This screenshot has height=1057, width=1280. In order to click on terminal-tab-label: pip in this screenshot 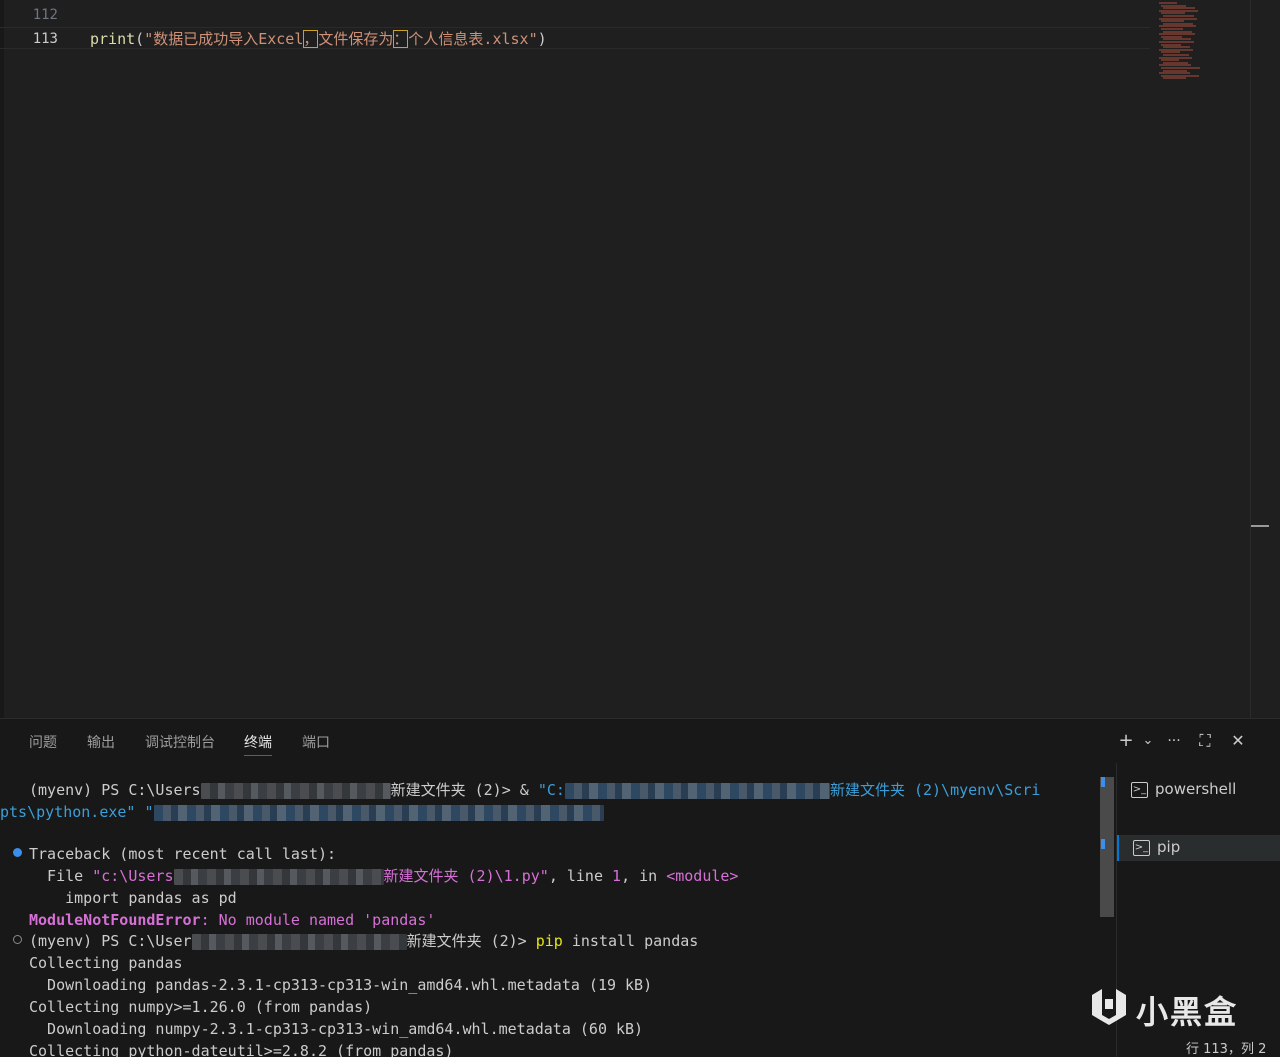, I will do `click(1169, 847)`.